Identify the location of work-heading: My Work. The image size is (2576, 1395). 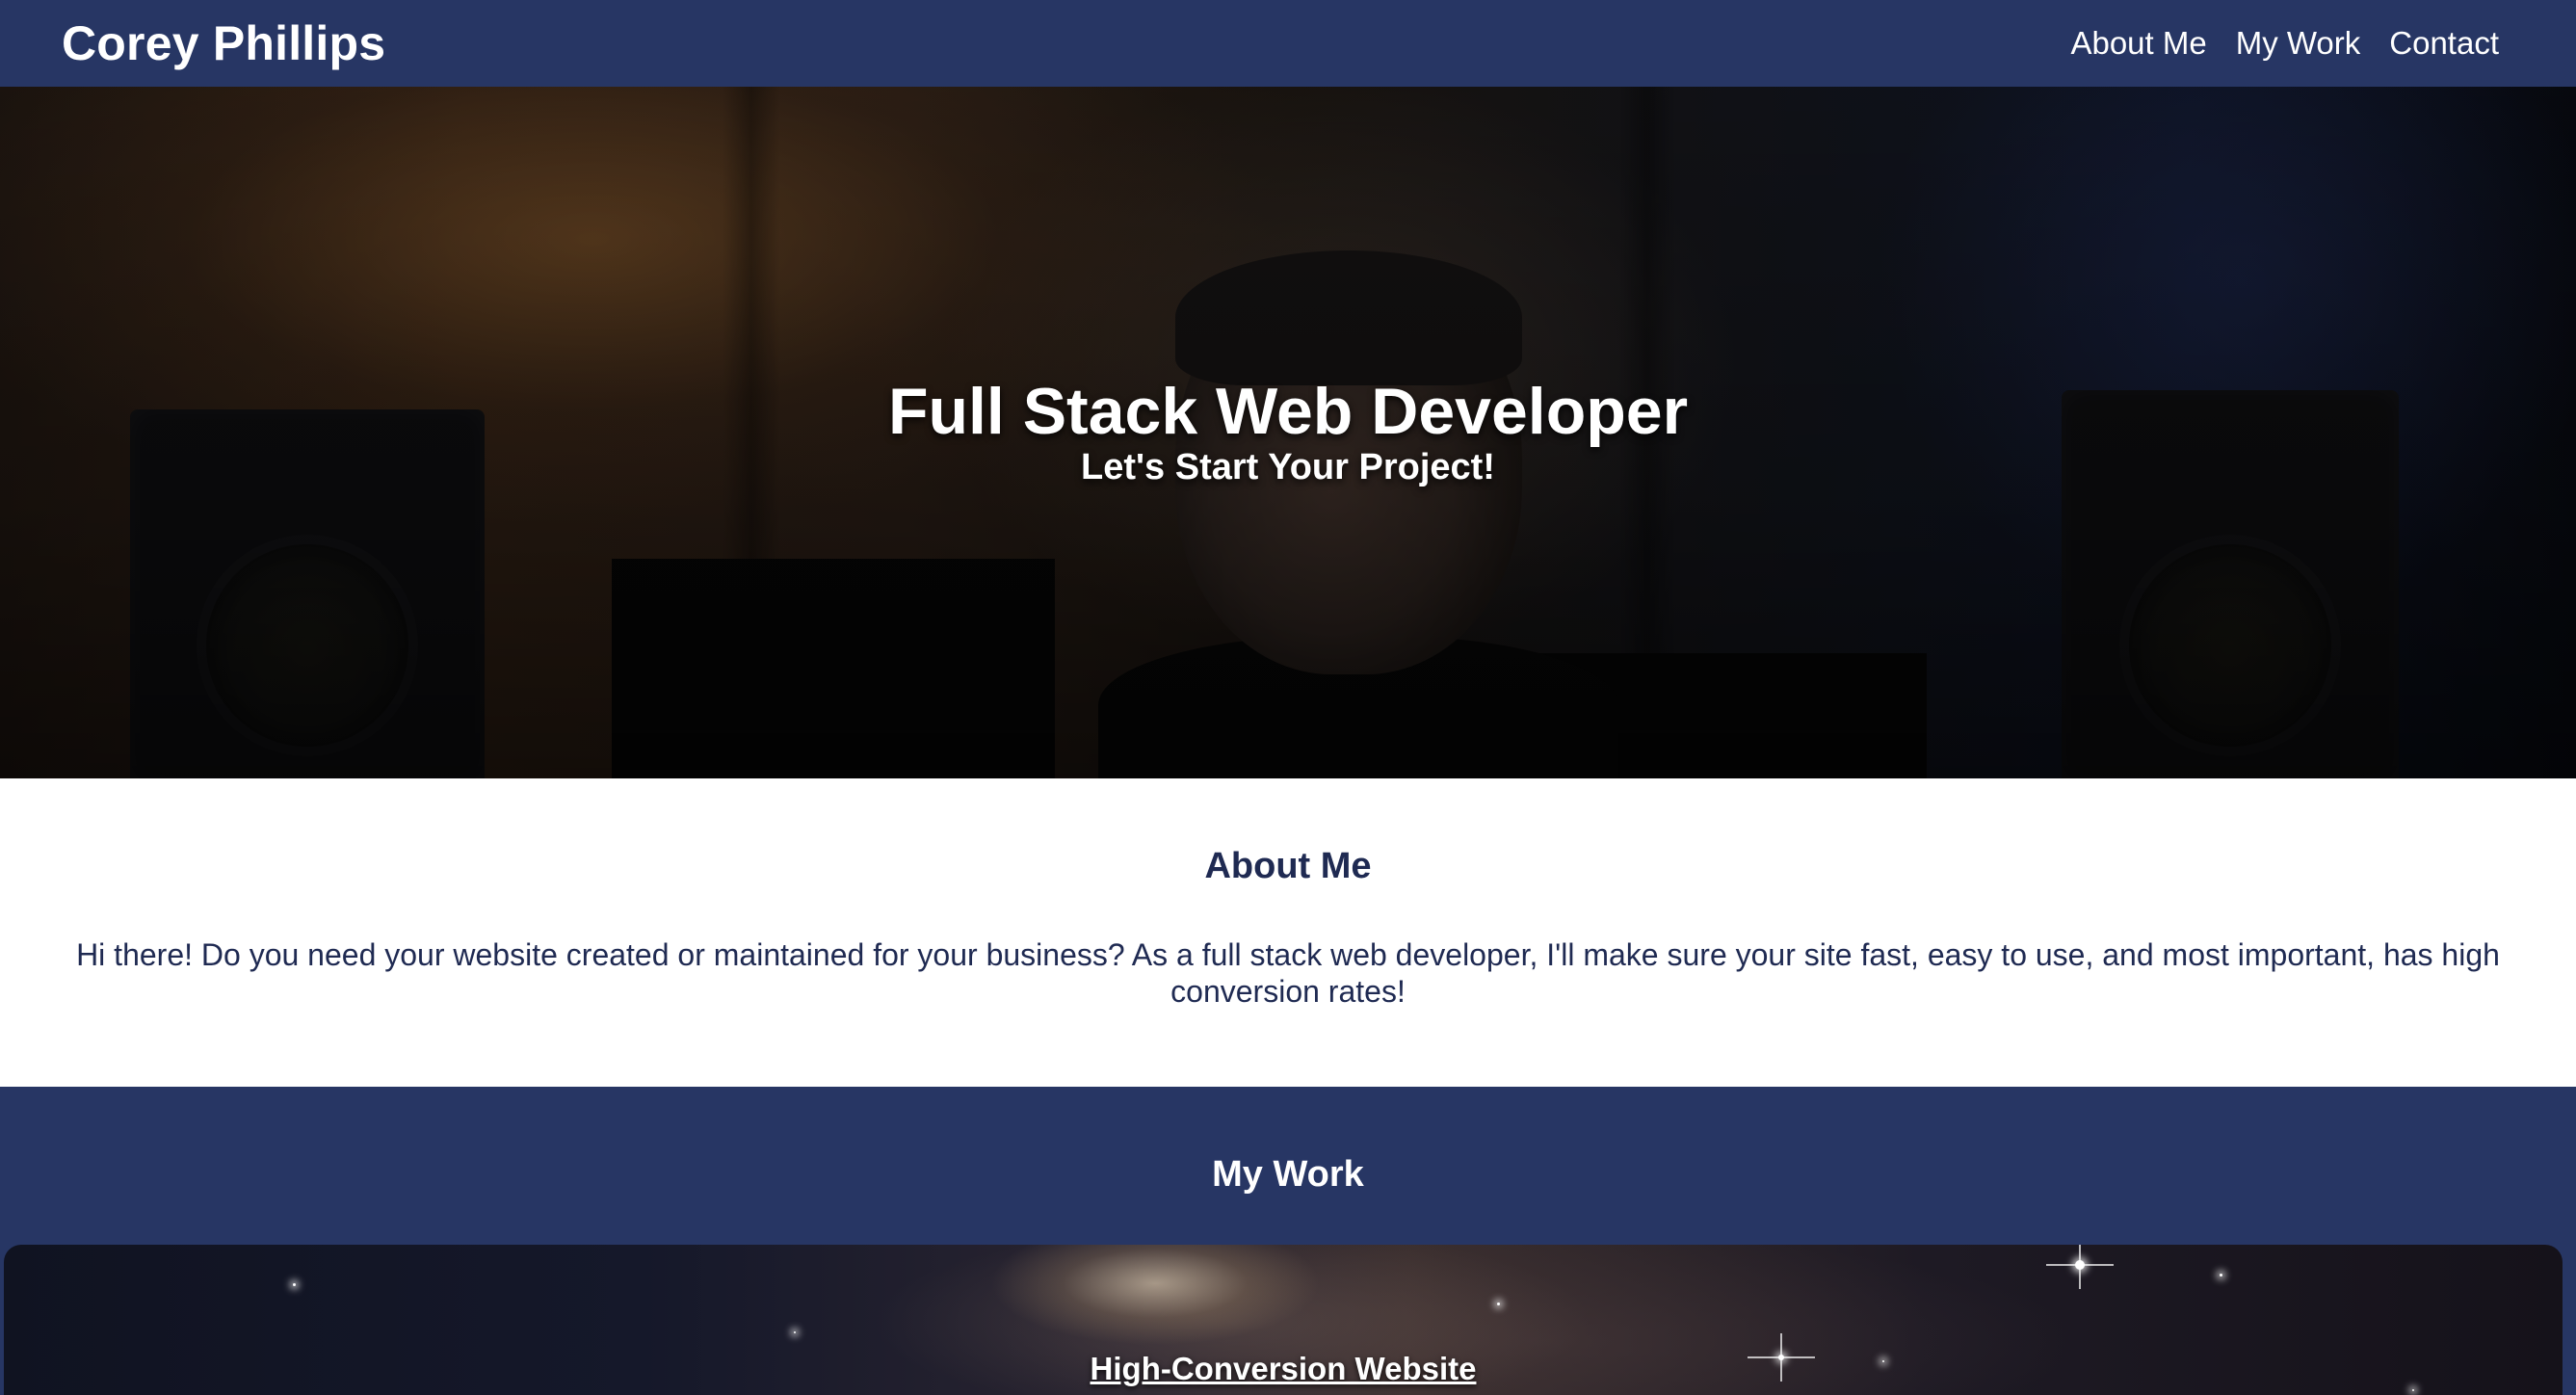
(1288, 1174).